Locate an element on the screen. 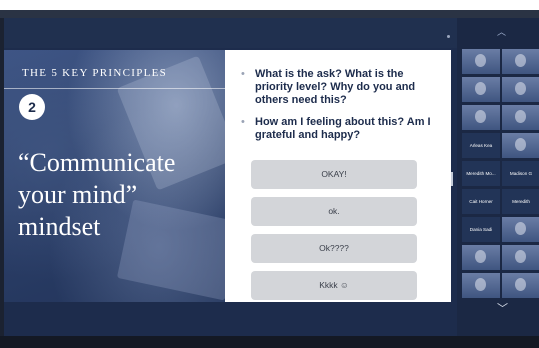 Image resolution: width=539 pixels, height=348 pixels. chevron-down-icon: ﹀ is located at coordinates (502, 308).